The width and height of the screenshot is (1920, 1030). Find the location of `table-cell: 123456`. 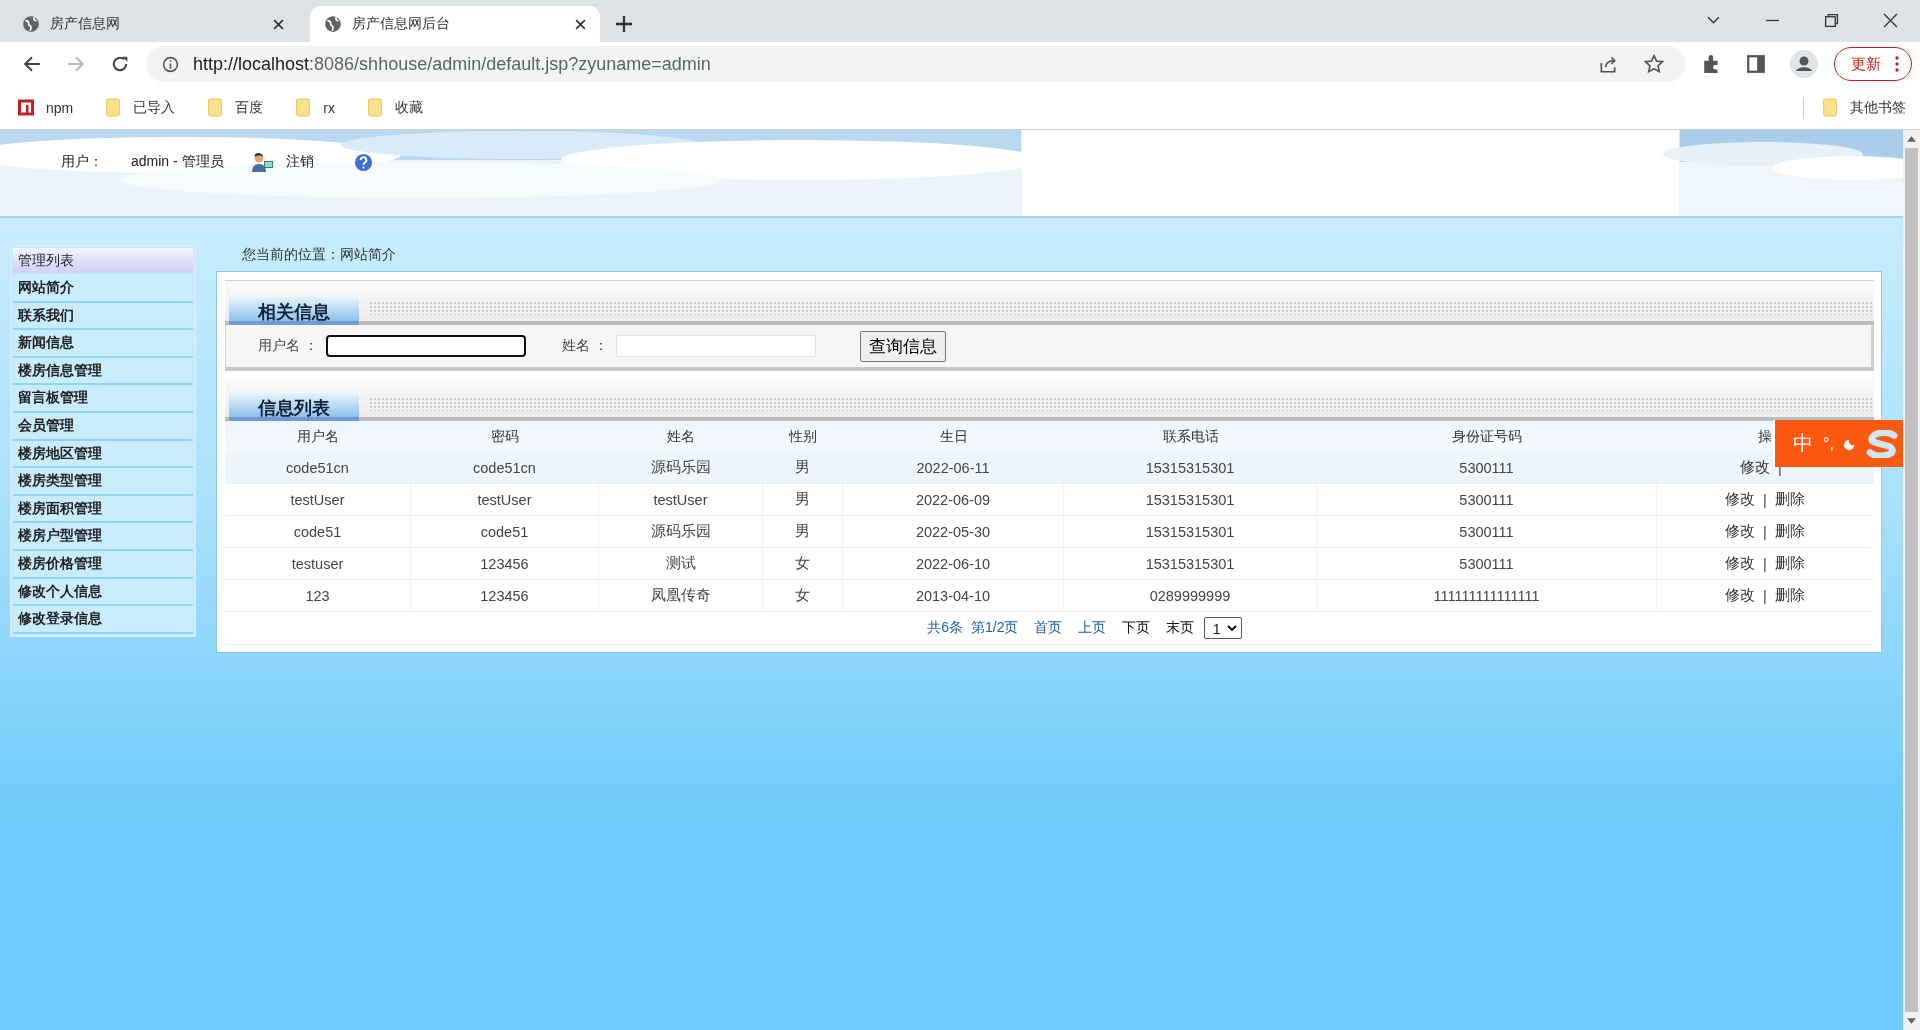

table-cell: 123456 is located at coordinates (504, 563).